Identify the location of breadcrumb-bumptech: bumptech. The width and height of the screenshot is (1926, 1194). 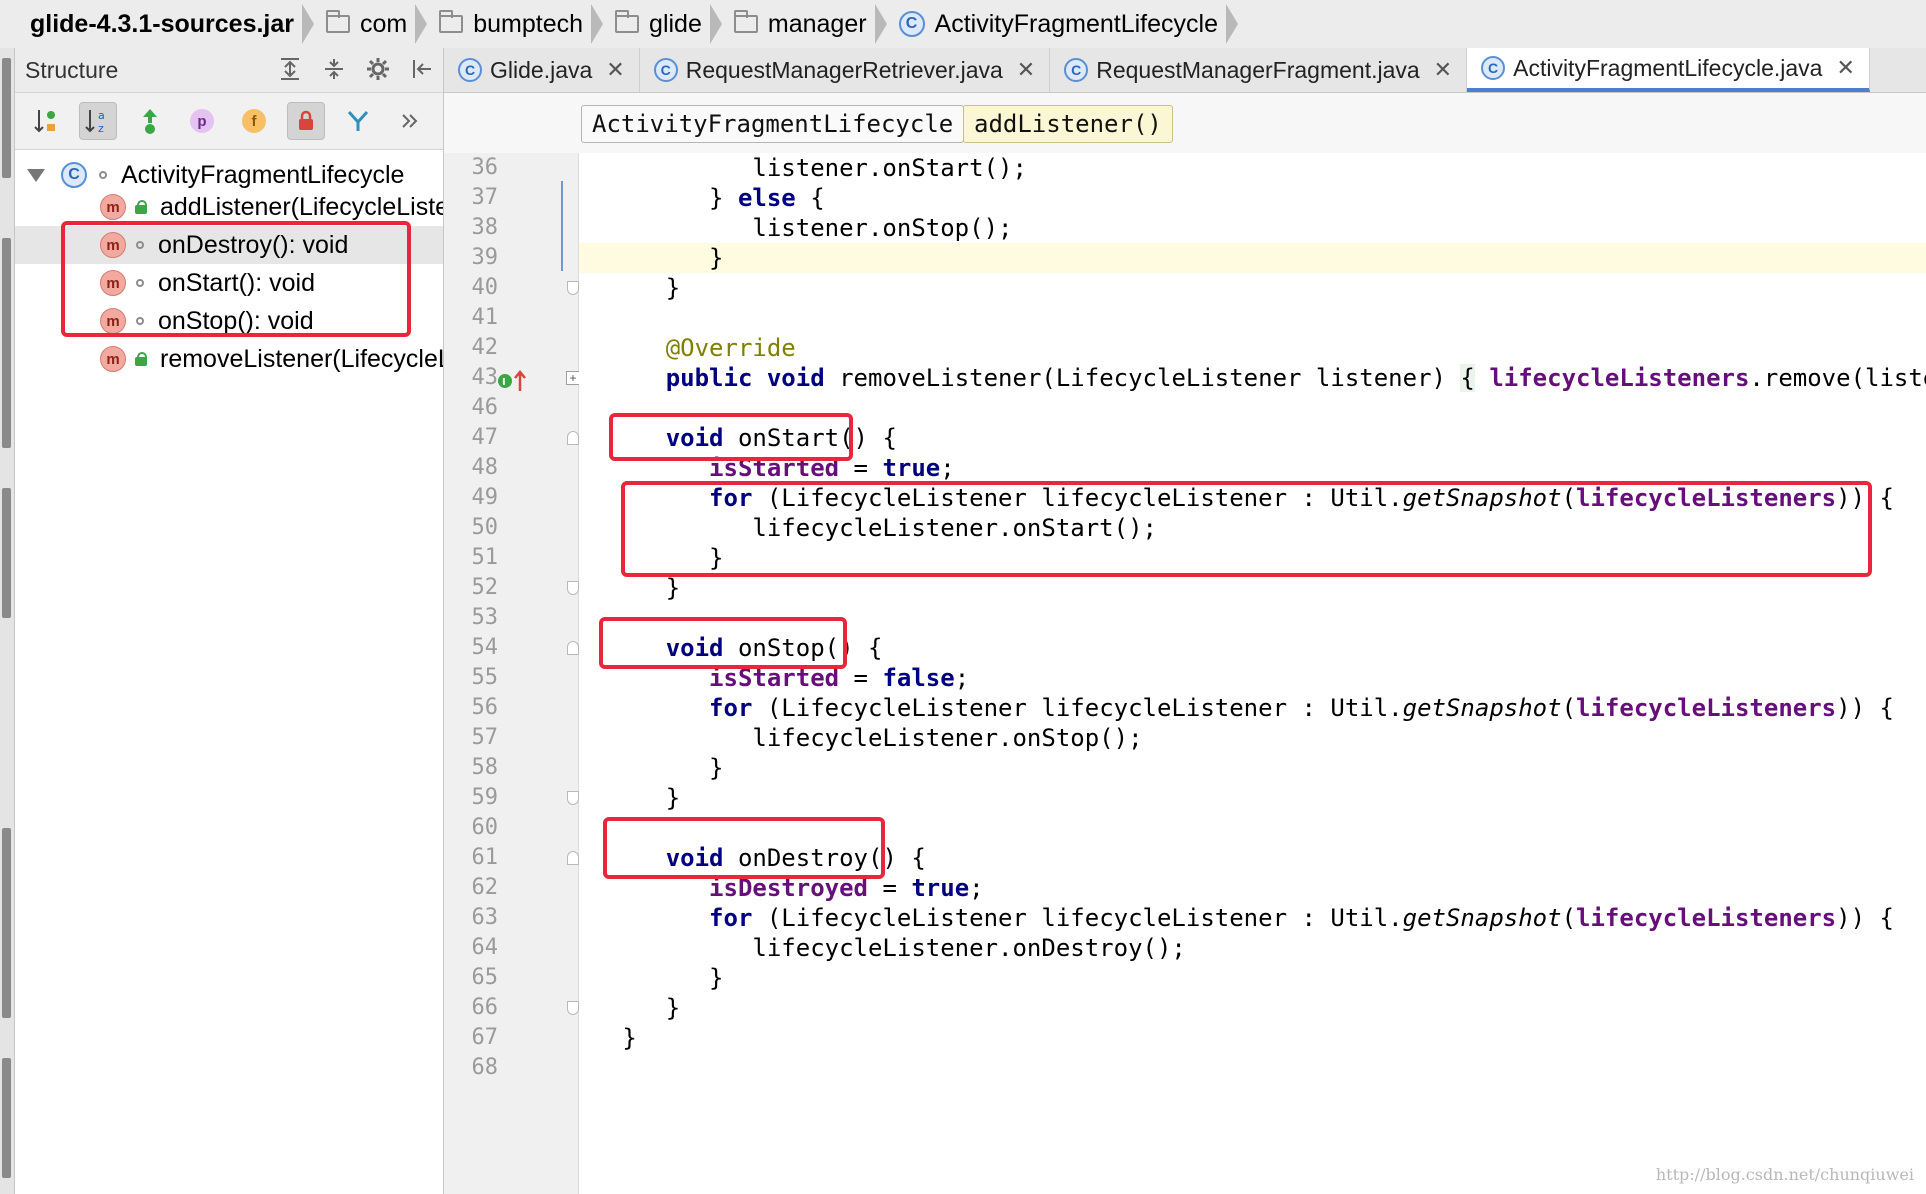
(517, 24).